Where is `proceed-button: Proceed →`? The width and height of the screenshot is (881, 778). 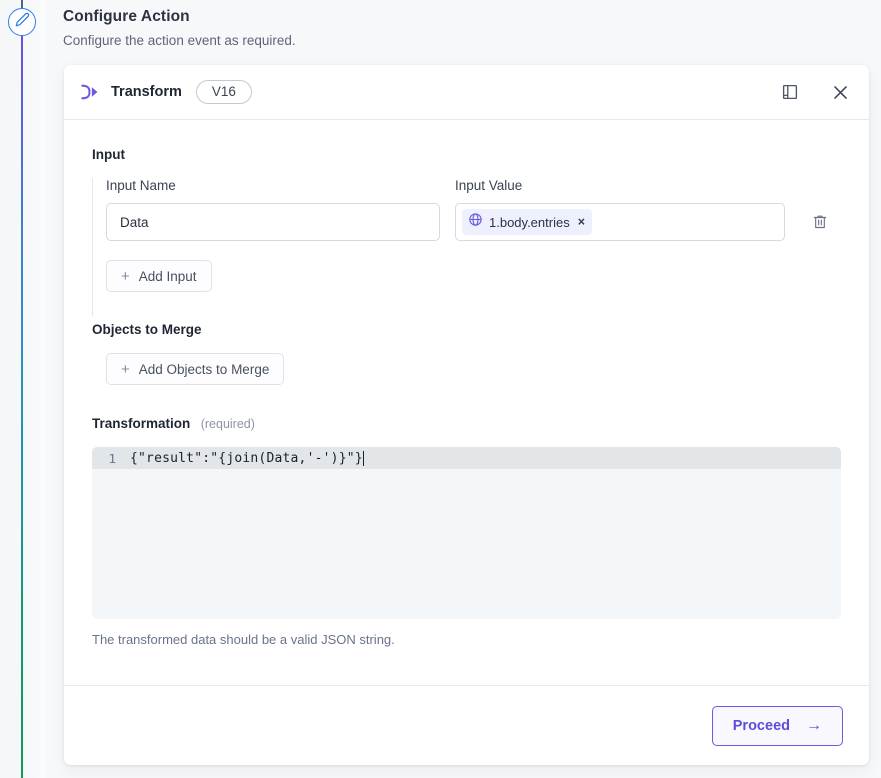 proceed-button: Proceed → is located at coordinates (777, 725).